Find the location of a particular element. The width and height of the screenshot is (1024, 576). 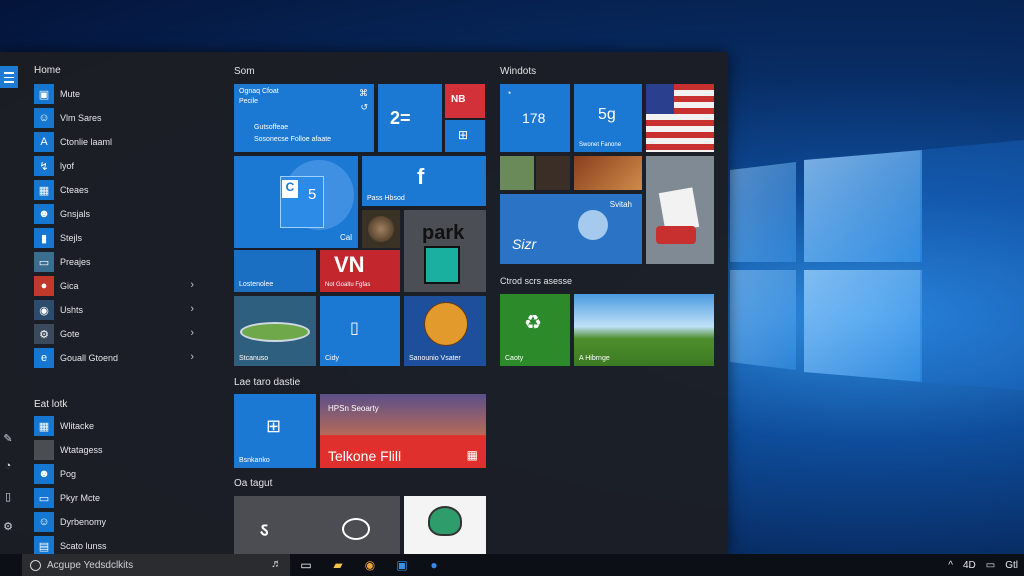

app-item: ▦ Cteaes is located at coordinates (119, 190).